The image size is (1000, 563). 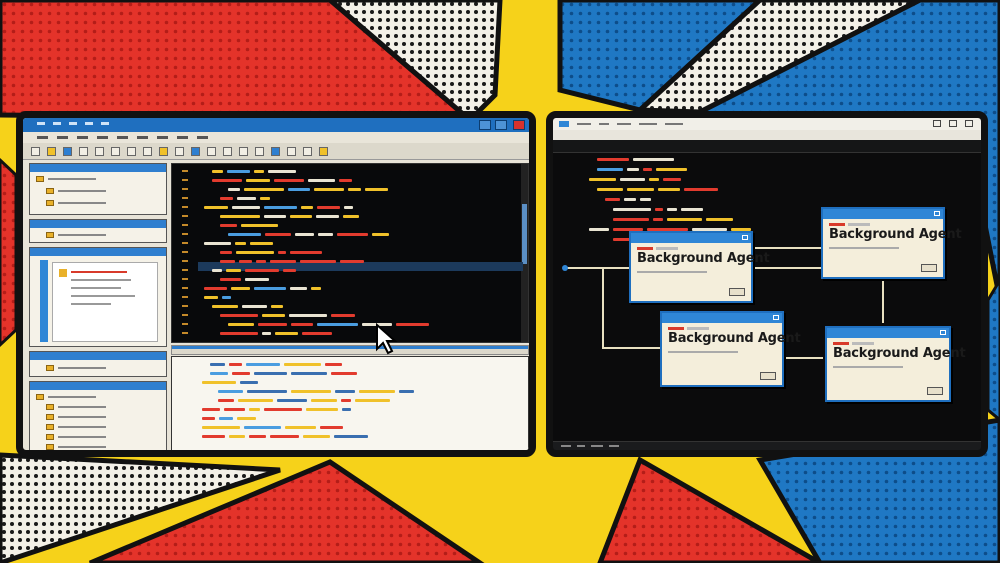 I want to click on close-button, so click(x=519, y=125).